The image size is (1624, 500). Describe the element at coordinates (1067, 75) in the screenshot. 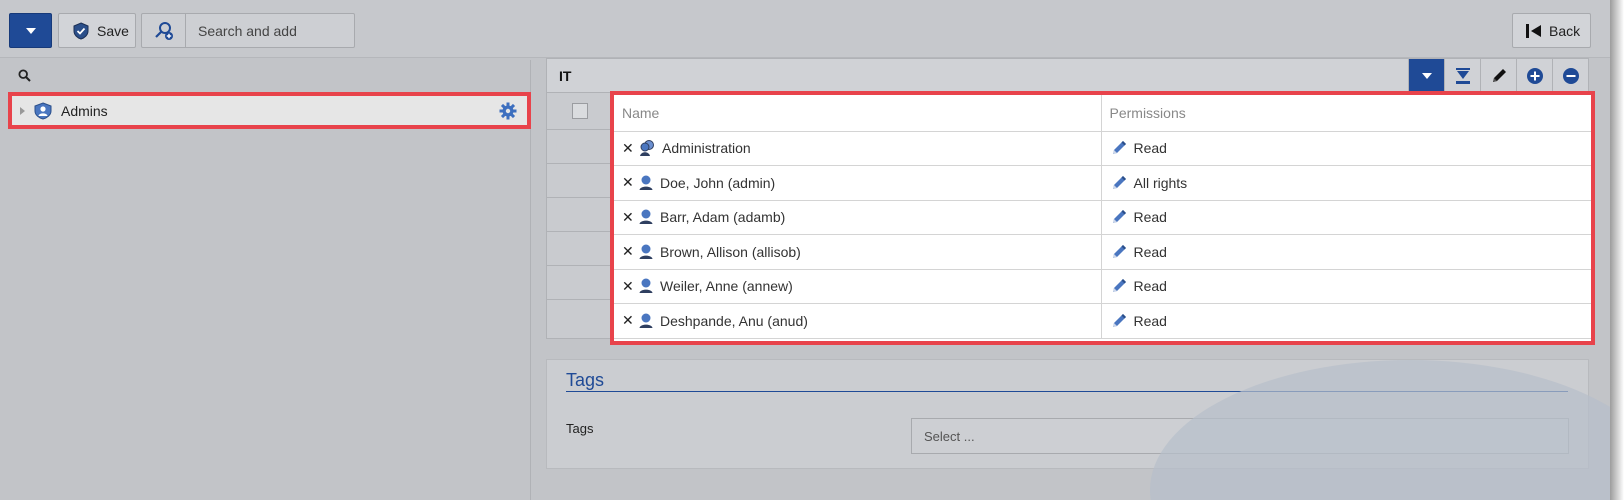

I see `grid-header: IT` at that location.